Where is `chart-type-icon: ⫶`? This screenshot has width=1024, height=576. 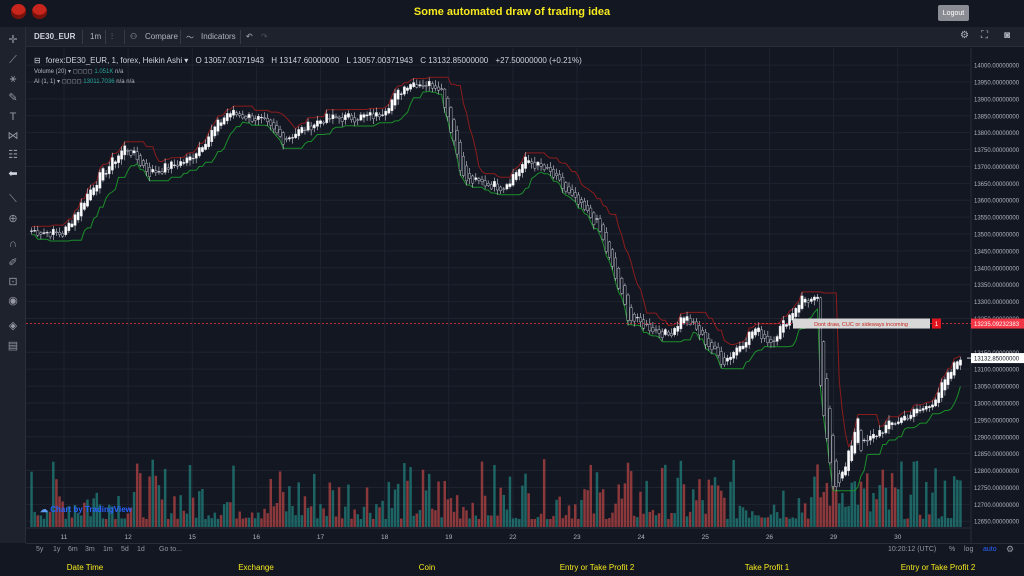 chart-type-icon: ⫶ is located at coordinates (112, 37).